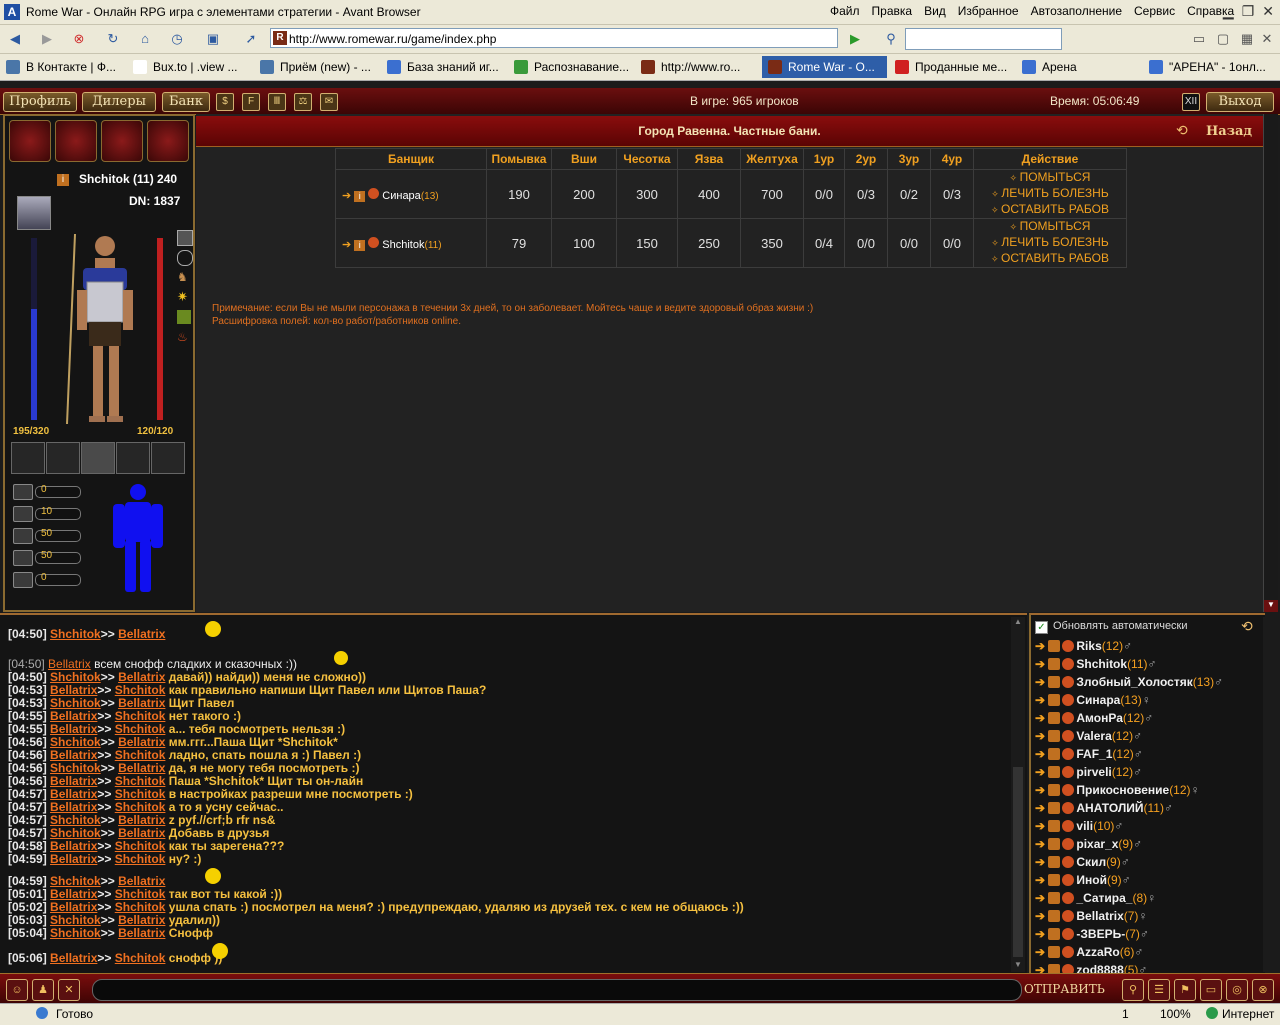 The height and width of the screenshot is (1025, 1280). Describe the element at coordinates (554, 38) in the screenshot. I see `address-bar: R http://www.romewar.ru/game/index.php` at that location.